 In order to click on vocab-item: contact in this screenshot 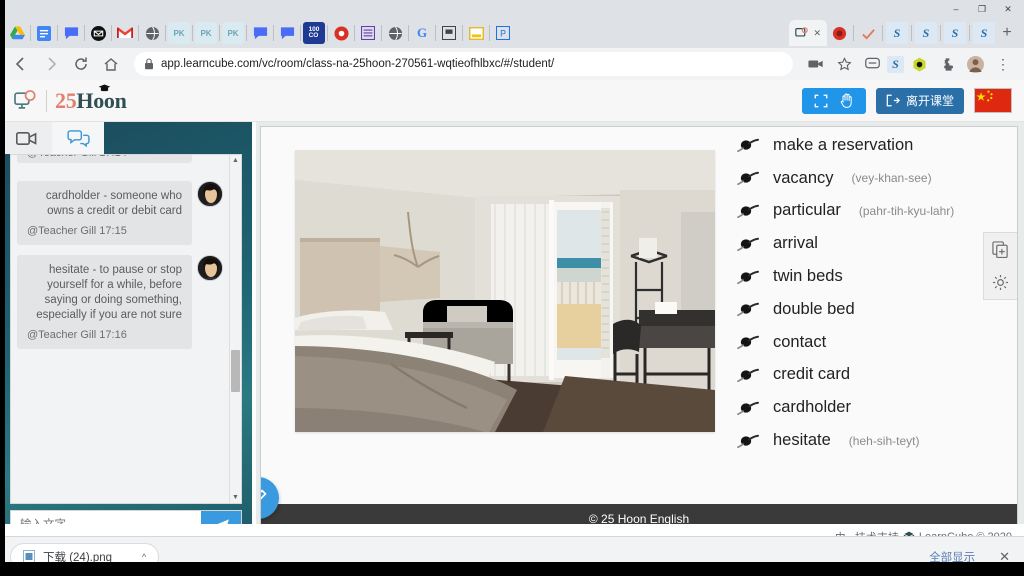, I will do `click(872, 342)`.